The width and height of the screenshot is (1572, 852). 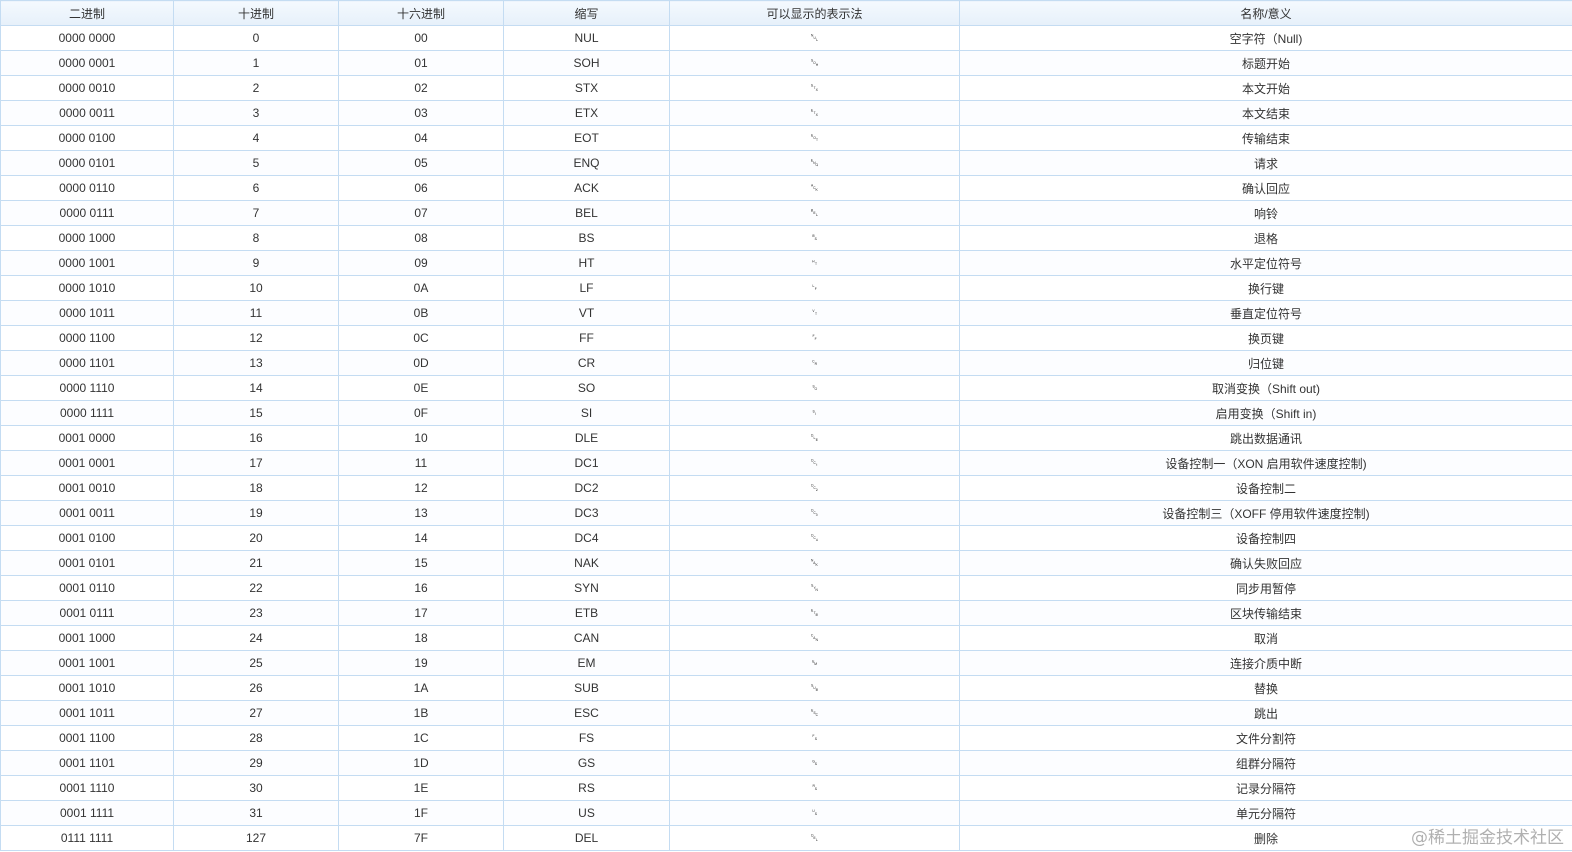 I want to click on meaning-cell: 确认回应, so click(x=1265, y=188).